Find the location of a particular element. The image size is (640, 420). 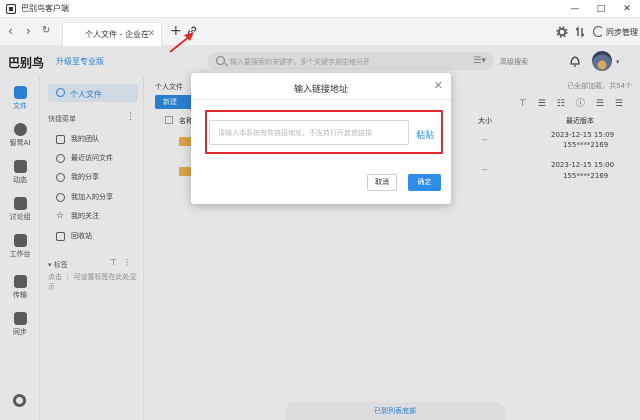

back-icon: ‹ is located at coordinates (10, 31).